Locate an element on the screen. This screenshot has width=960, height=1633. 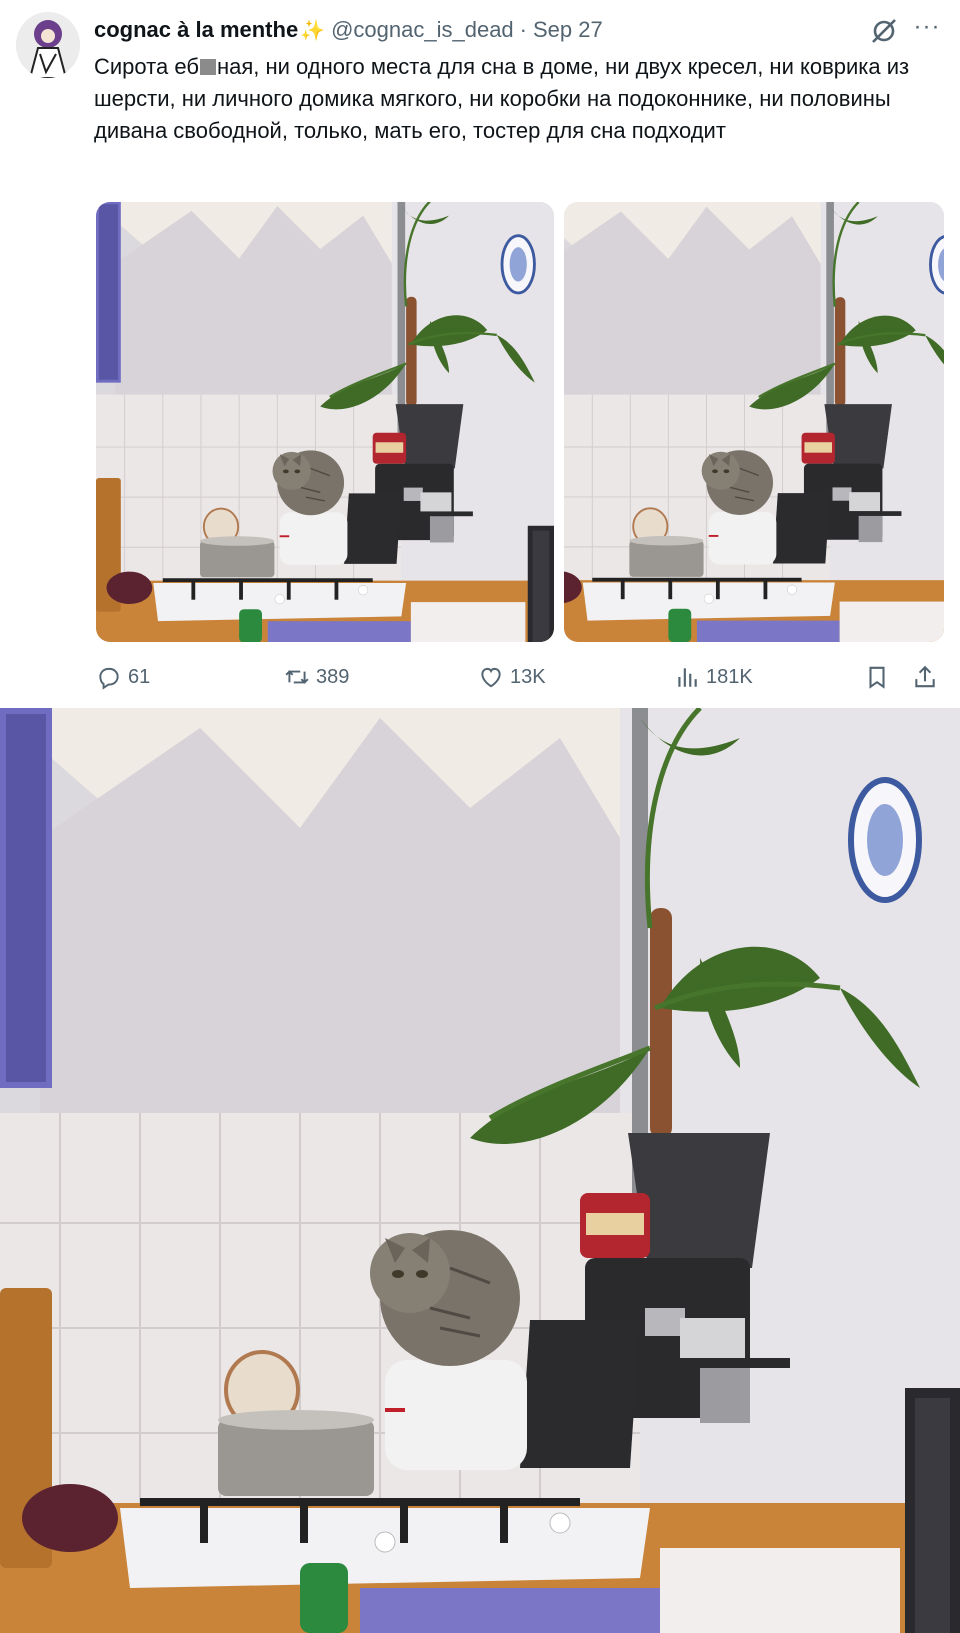
retweet-icon is located at coordinates (297, 677).